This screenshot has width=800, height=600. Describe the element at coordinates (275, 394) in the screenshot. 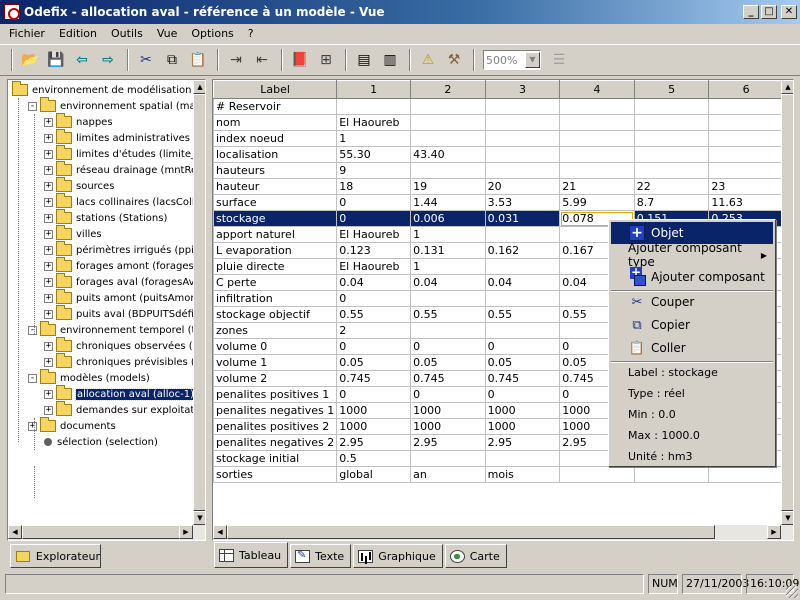

I see `row-label-cell: penalites positives 1` at that location.